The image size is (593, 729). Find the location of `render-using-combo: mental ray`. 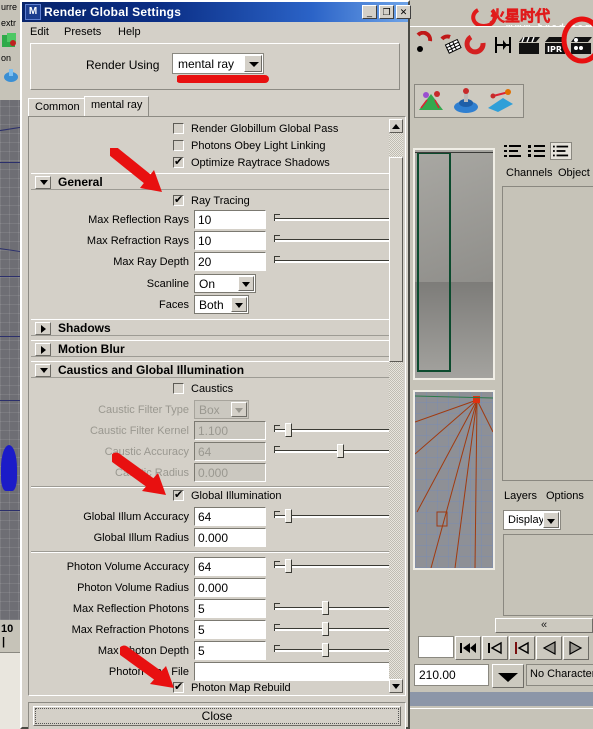

render-using-combo: mental ray is located at coordinates (218, 63).